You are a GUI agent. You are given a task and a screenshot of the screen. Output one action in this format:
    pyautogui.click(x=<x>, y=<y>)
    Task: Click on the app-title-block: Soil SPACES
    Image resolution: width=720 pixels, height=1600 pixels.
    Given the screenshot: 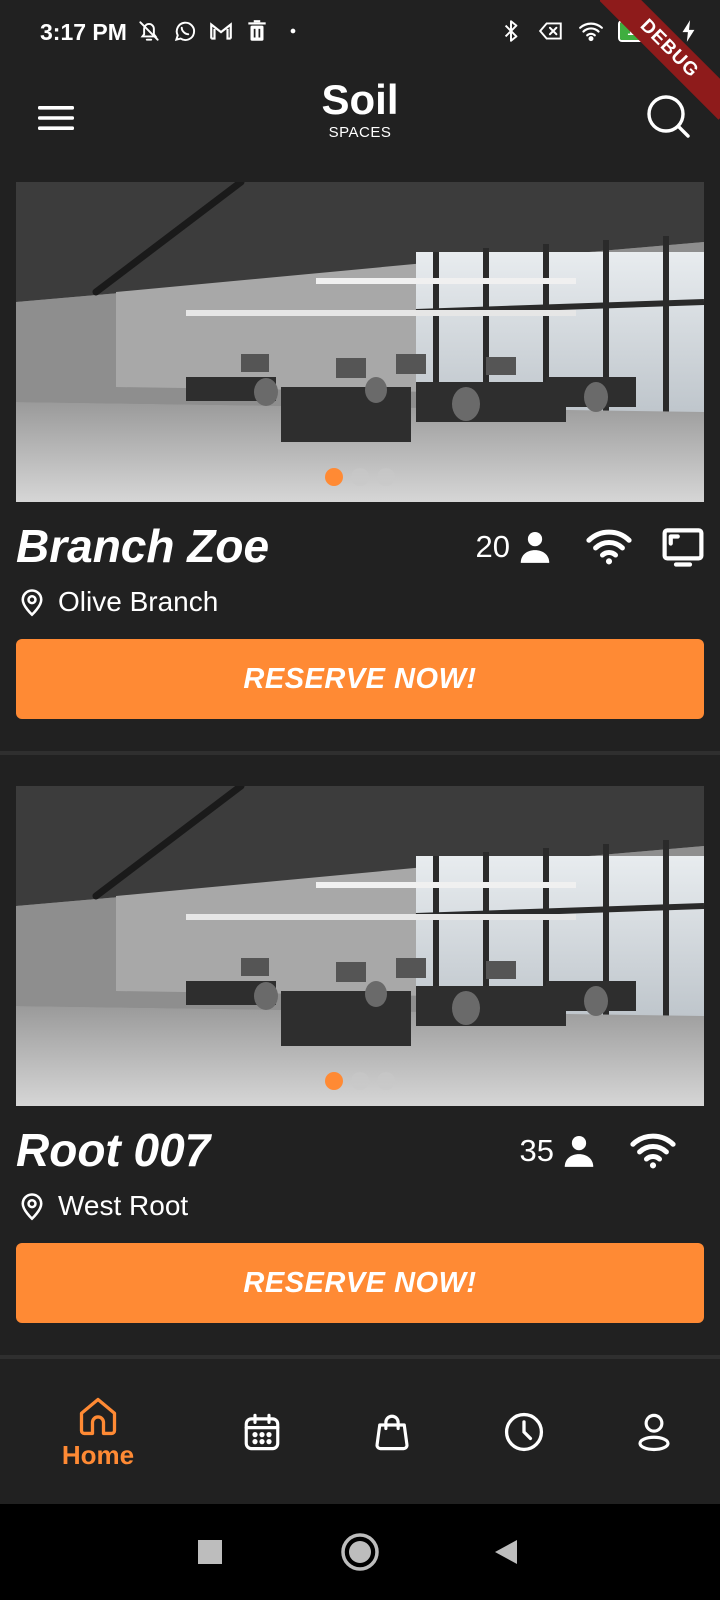 What is the action you would take?
    pyautogui.click(x=360, y=109)
    